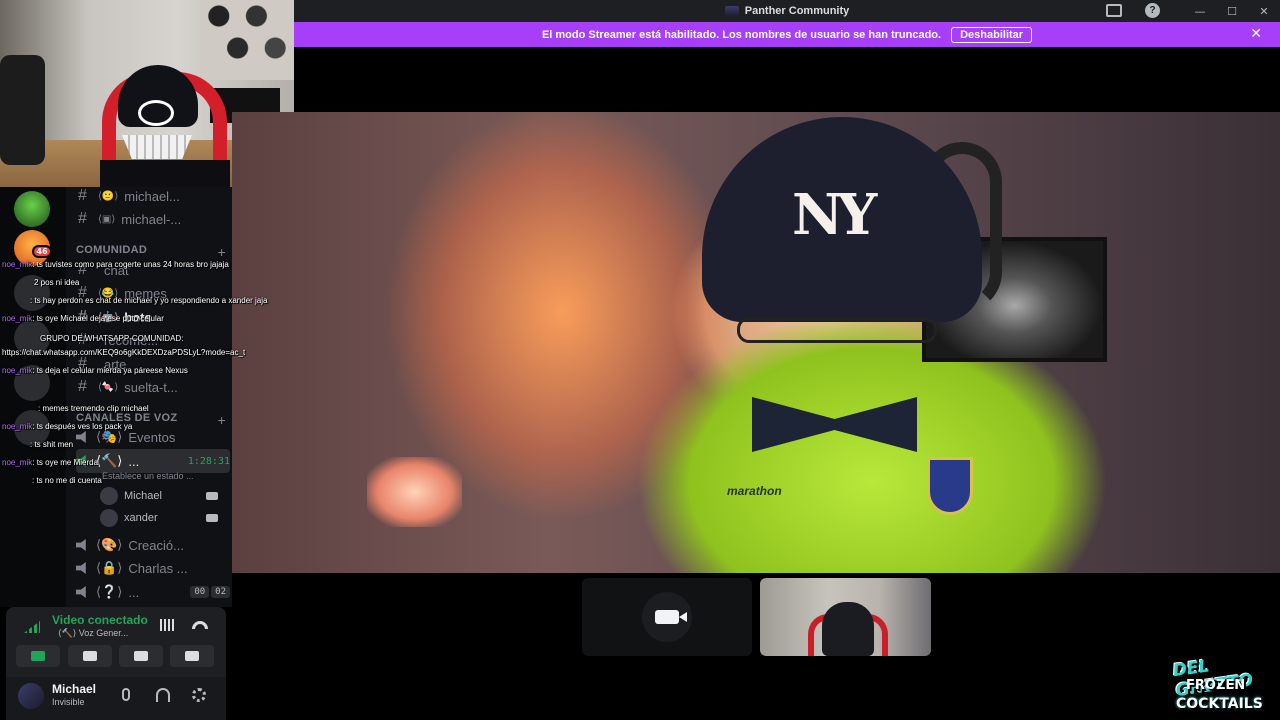 This screenshot has width=1280, height=720. I want to click on jersey-crest, so click(950, 486).